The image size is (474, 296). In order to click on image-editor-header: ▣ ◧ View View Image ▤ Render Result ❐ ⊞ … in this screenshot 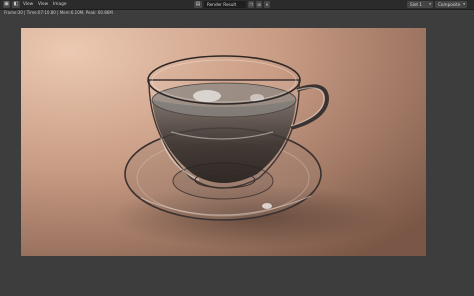, I will do `click(237, 5)`.